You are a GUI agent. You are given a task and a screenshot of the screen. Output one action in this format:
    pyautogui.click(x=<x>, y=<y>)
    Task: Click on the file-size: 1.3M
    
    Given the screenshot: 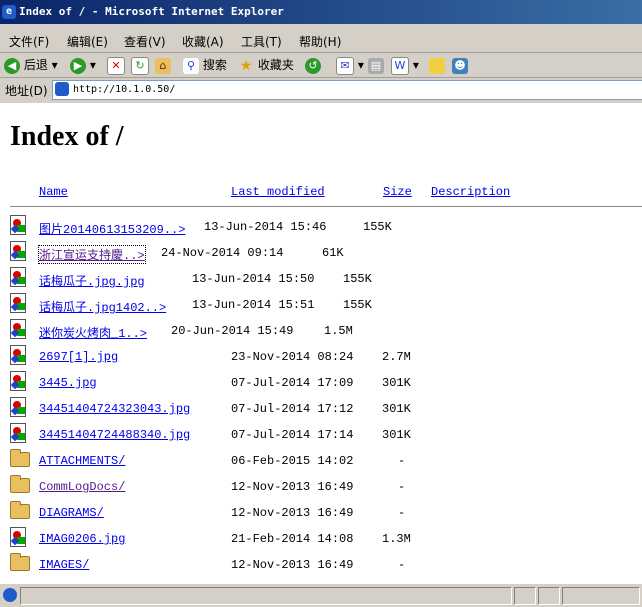 What is the action you would take?
    pyautogui.click(x=396, y=539)
    